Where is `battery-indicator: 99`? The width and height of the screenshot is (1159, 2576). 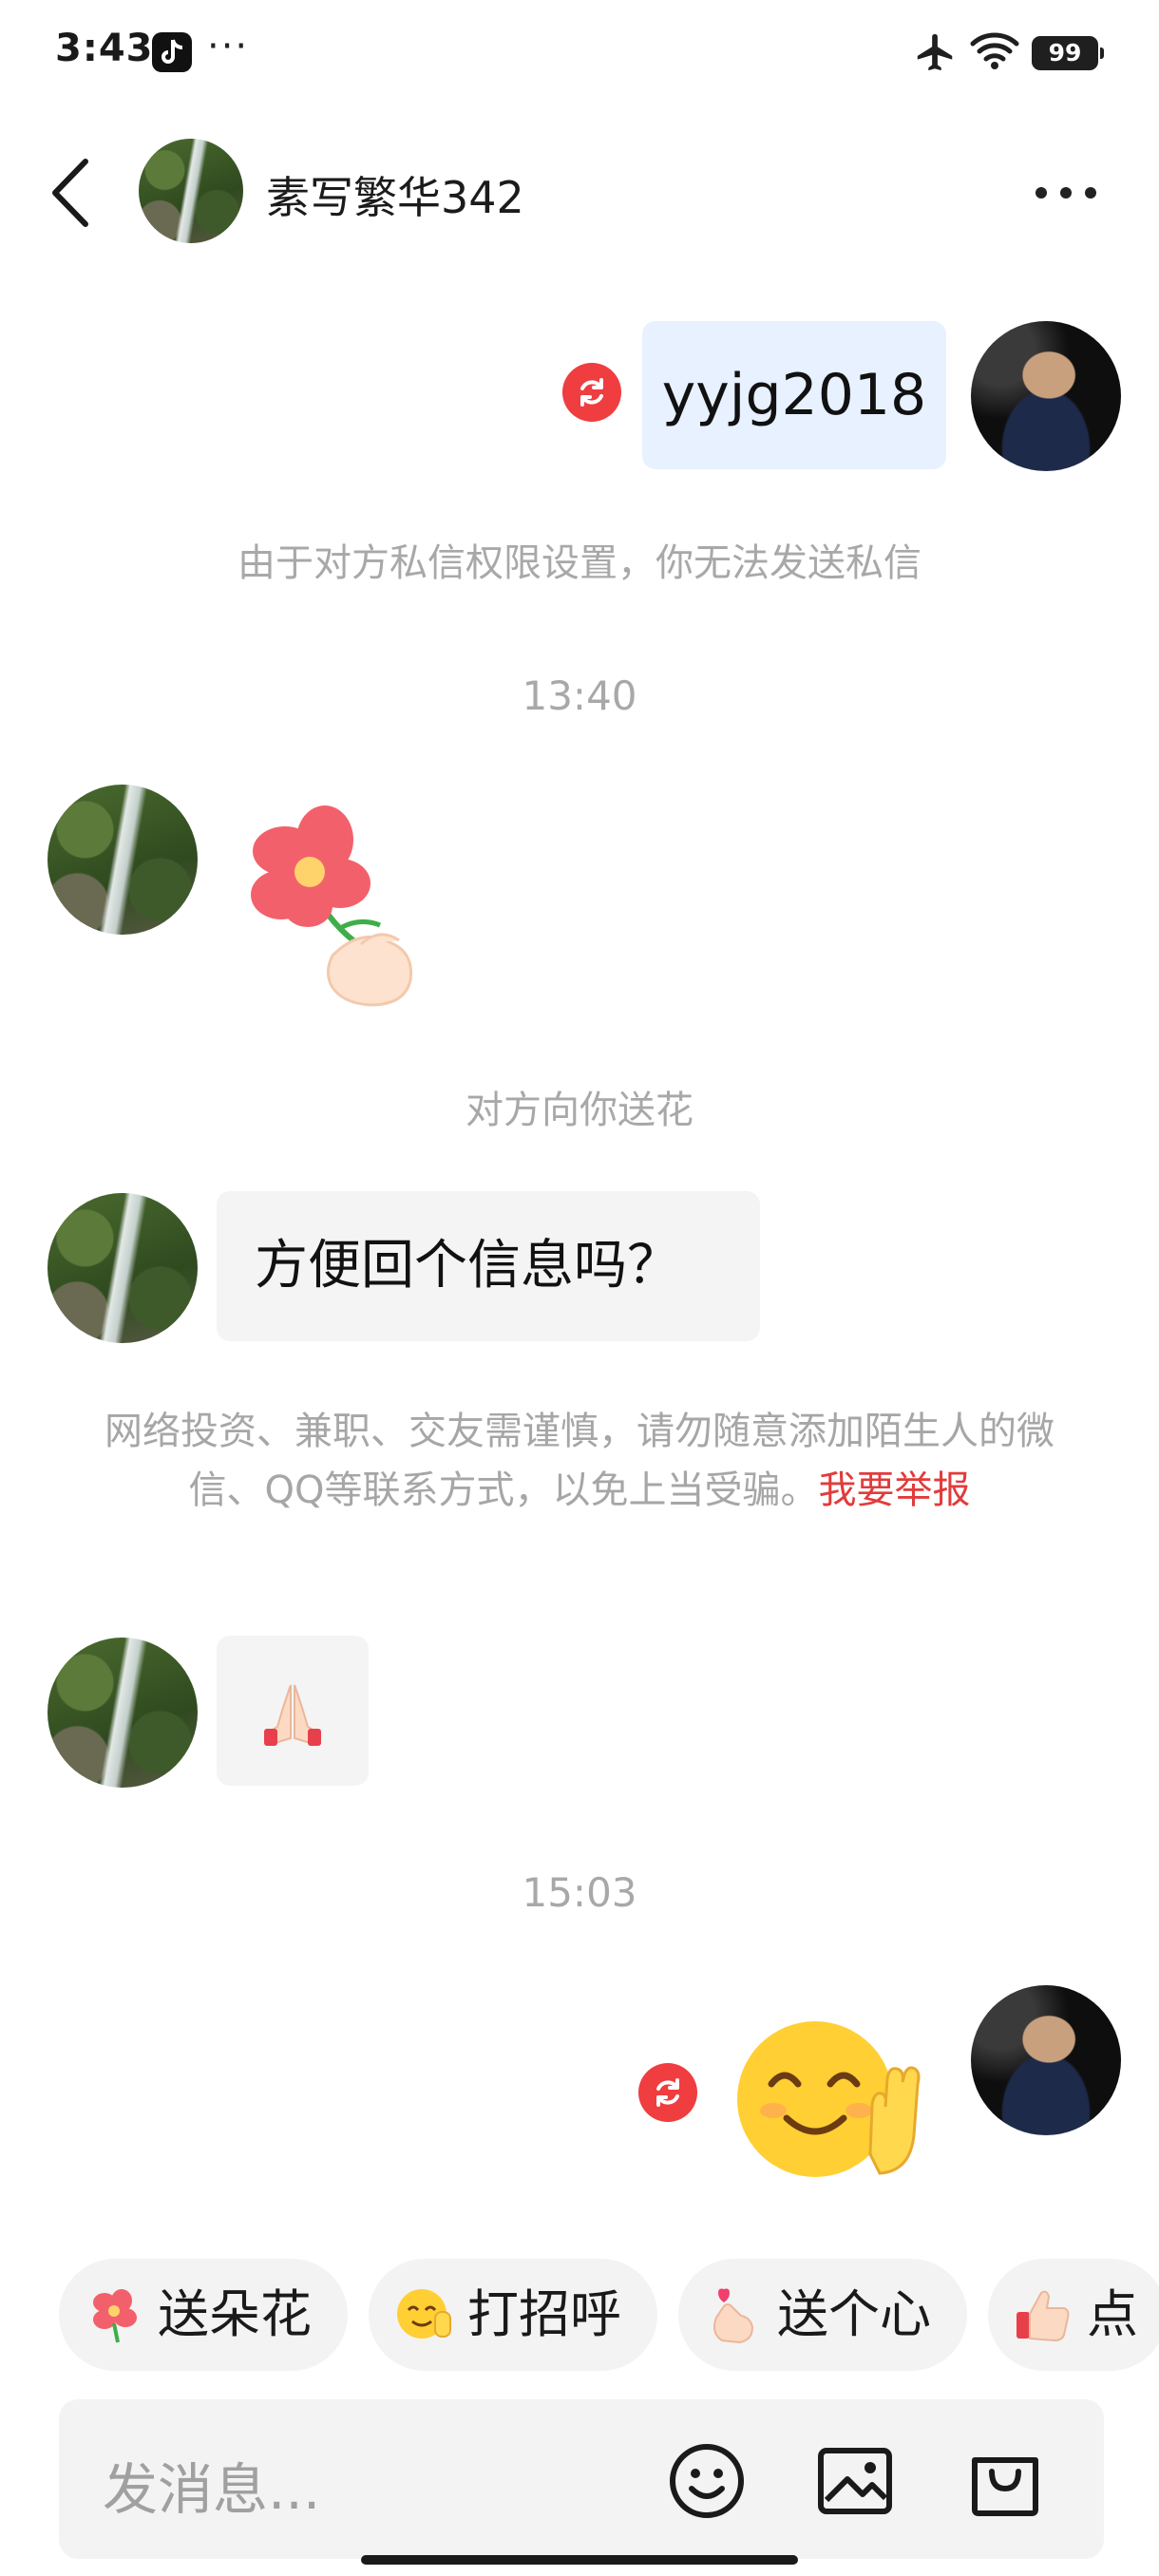
battery-indicator: 99 is located at coordinates (1068, 53).